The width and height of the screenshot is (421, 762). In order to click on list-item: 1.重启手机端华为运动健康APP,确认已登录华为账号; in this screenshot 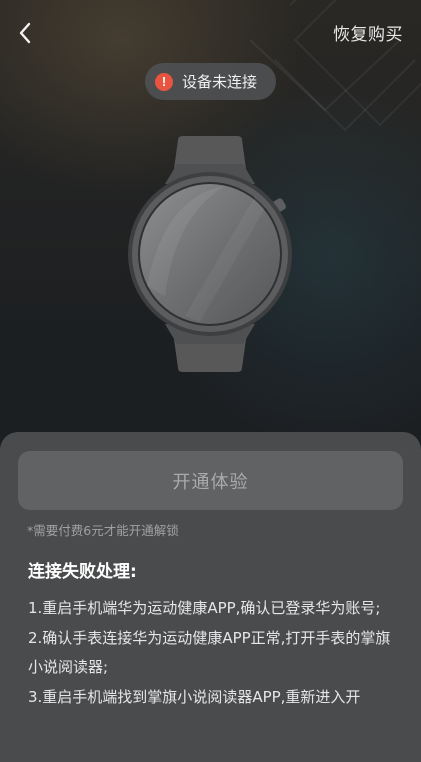, I will do `click(204, 608)`.